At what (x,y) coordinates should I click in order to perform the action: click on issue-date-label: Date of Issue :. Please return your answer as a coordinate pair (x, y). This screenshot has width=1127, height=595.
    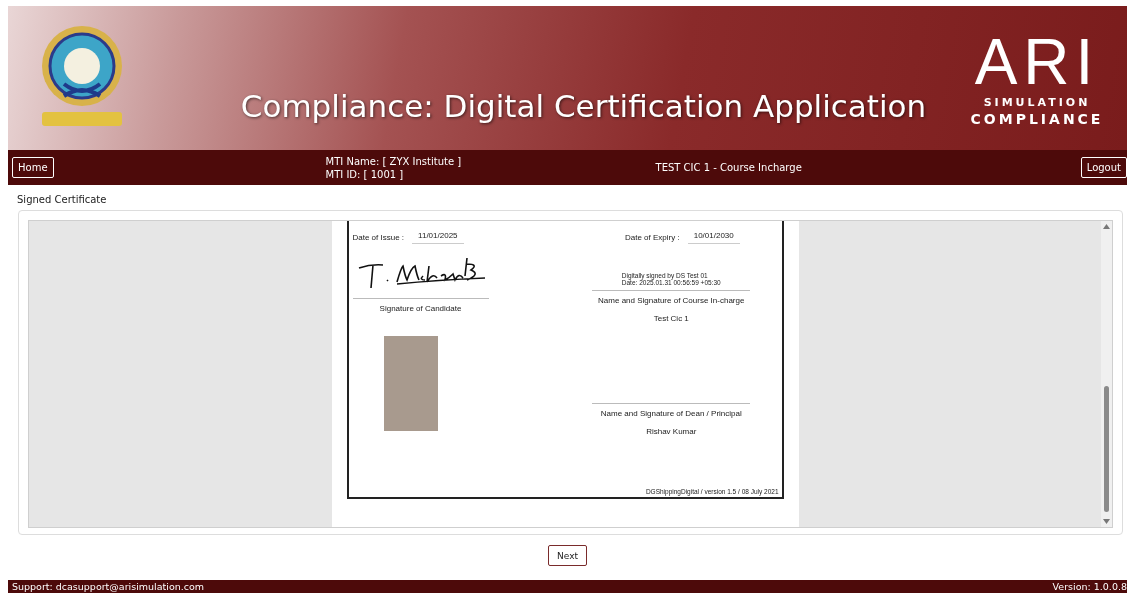
    Looking at the image, I should click on (378, 237).